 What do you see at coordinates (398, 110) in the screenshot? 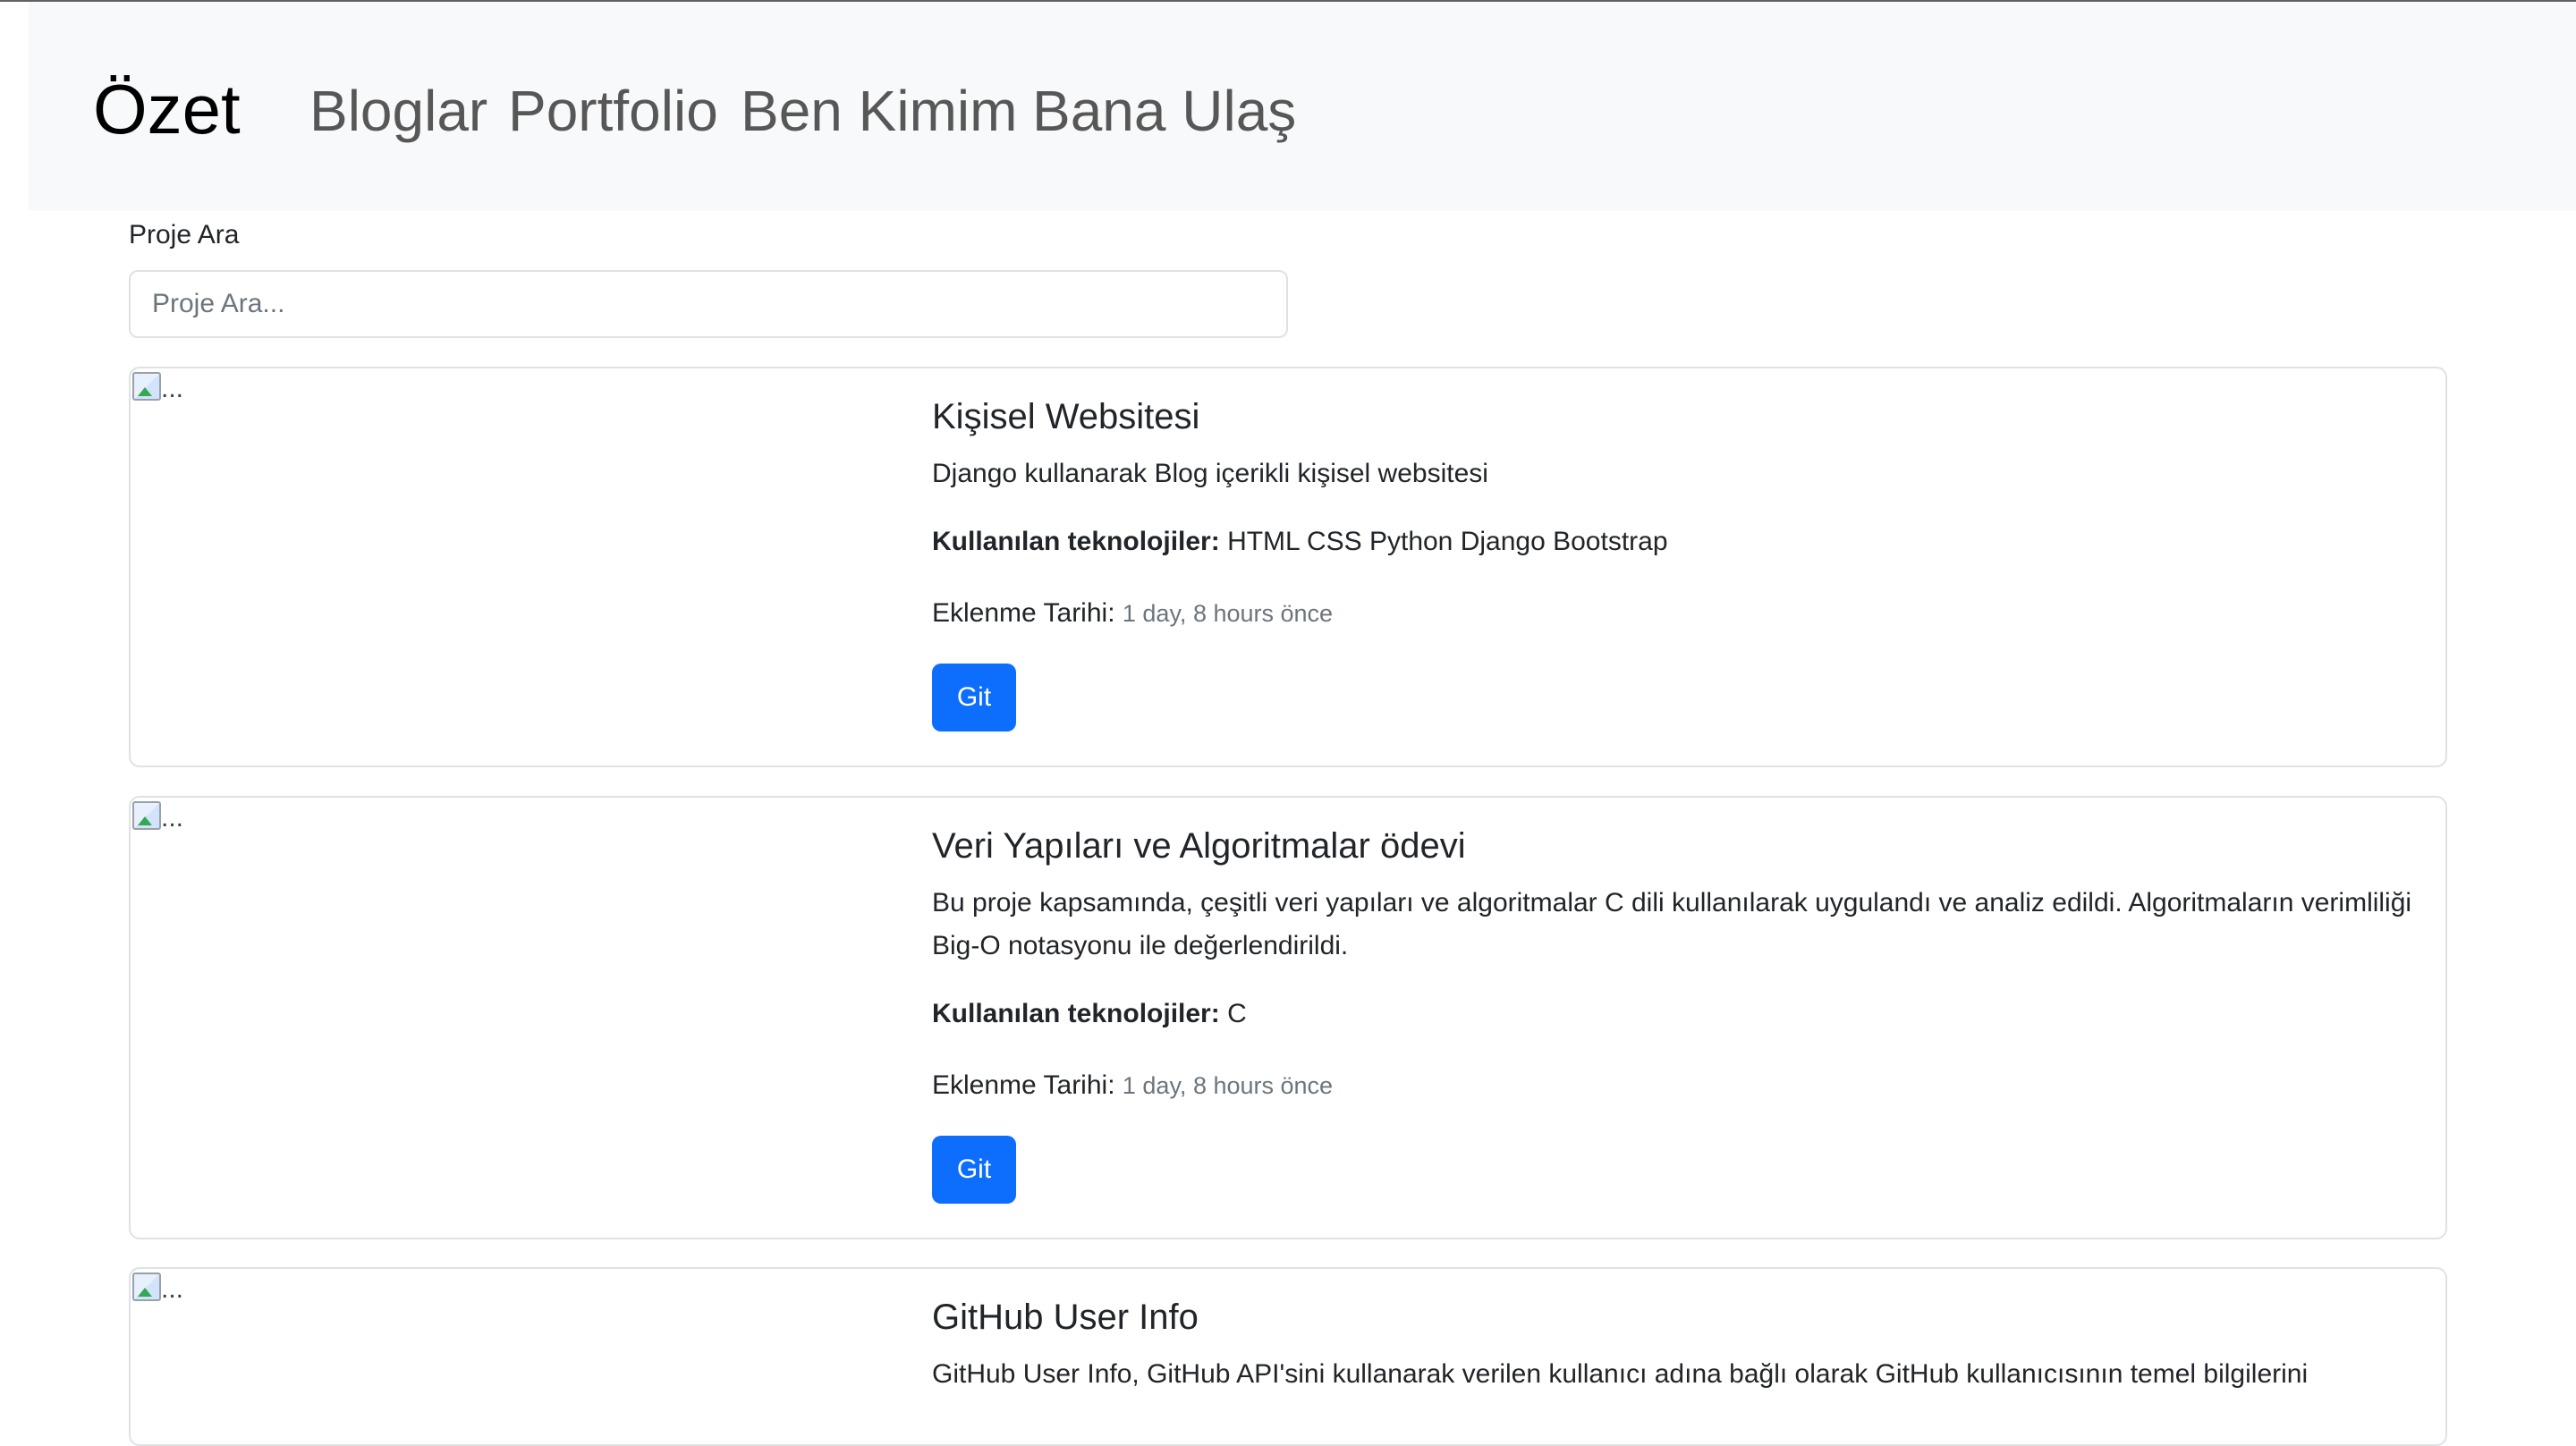
I see `nav-link-bloglar: Bloglar` at bounding box center [398, 110].